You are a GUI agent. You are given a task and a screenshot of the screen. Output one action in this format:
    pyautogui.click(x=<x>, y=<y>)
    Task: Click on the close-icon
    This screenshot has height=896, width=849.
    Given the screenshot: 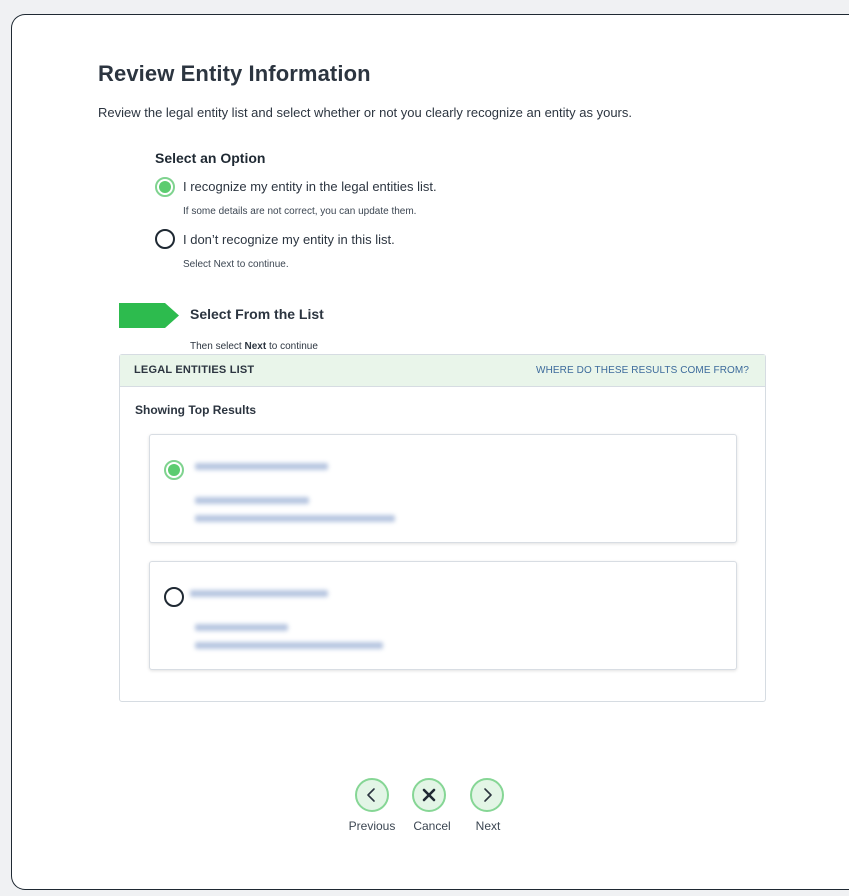 What is the action you would take?
    pyautogui.click(x=429, y=795)
    